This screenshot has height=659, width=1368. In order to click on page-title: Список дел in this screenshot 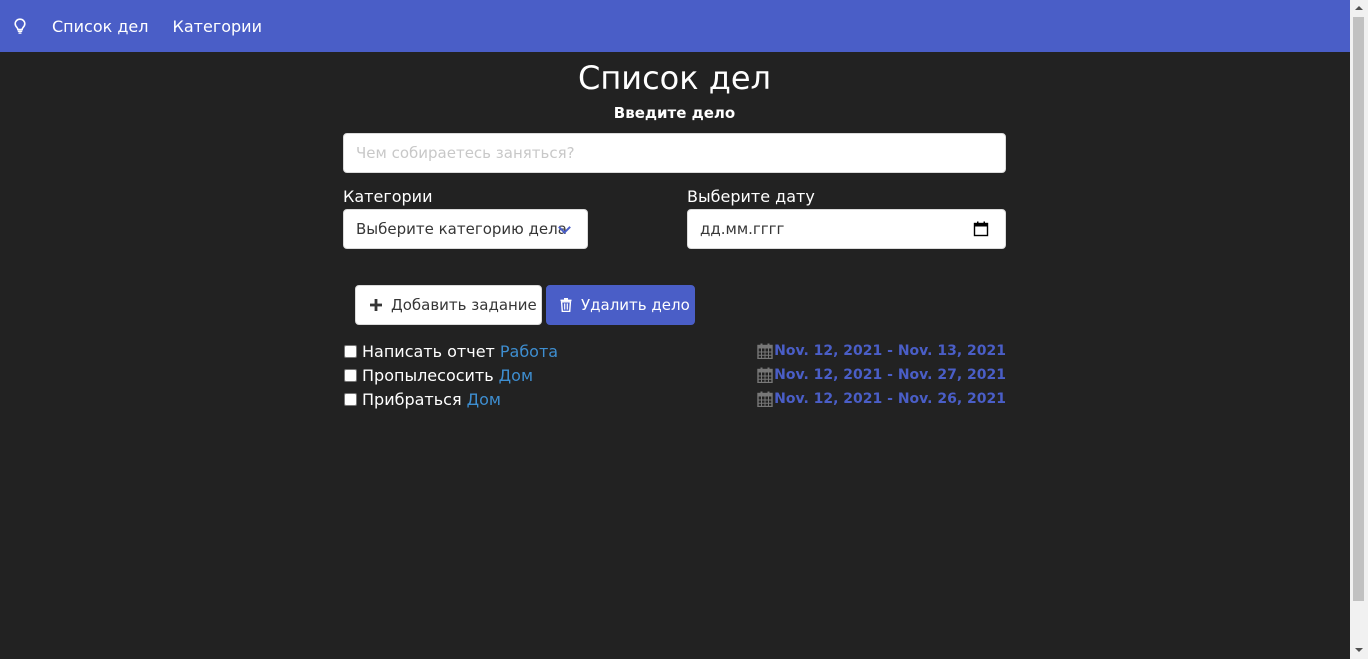, I will do `click(674, 78)`.